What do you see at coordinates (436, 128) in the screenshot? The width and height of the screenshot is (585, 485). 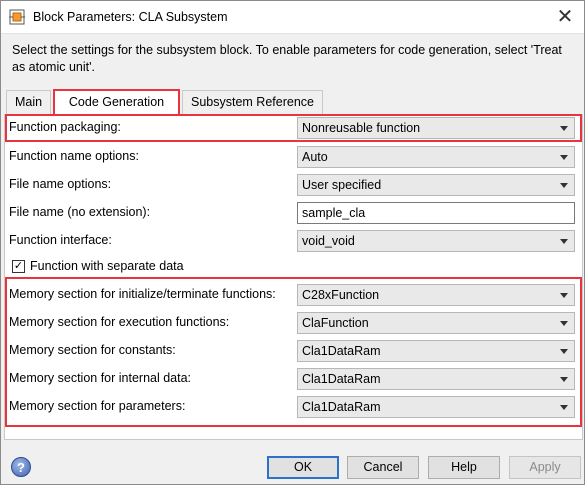 I see `function-packaging-dropdown: Nonreusable function` at bounding box center [436, 128].